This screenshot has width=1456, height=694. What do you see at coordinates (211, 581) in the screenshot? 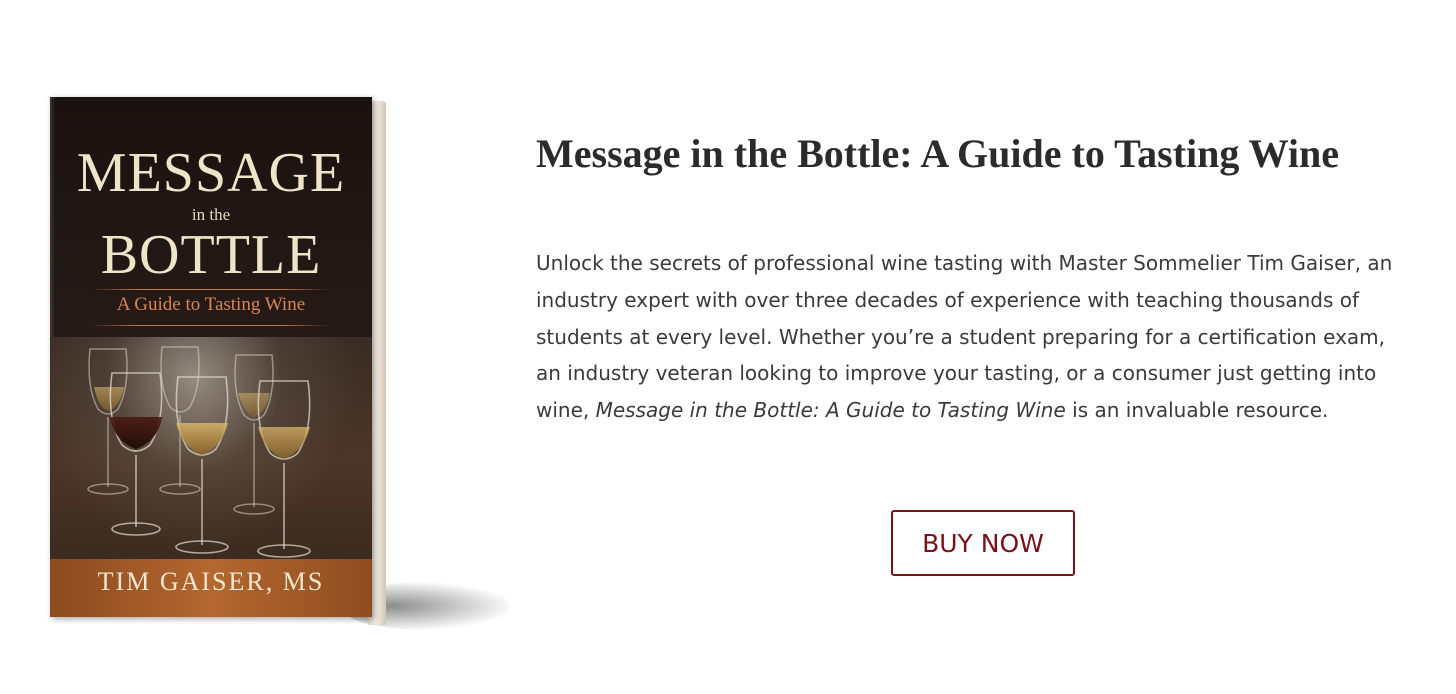
I see `book-author: TIM GAISER, MS` at bounding box center [211, 581].